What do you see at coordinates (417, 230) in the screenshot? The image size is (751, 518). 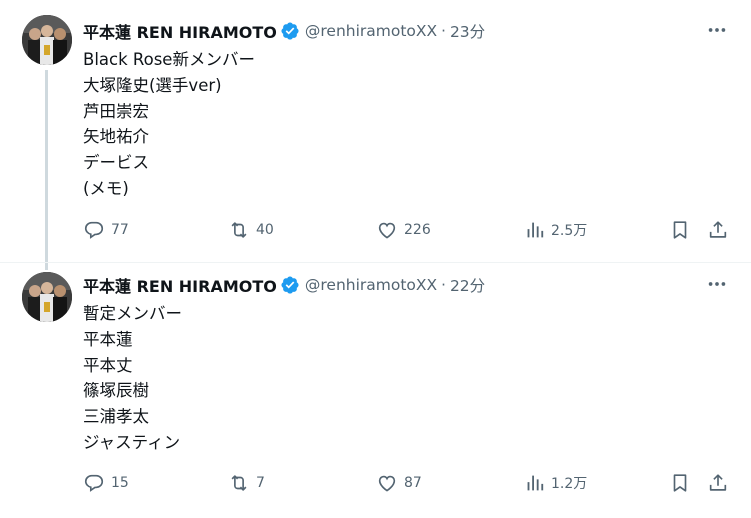 I see `like-count: 226` at bounding box center [417, 230].